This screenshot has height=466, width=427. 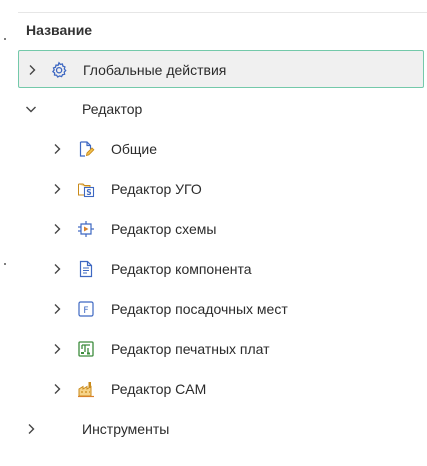 What do you see at coordinates (221, 429) in the screenshot?
I see `tree-item-tools: Инструменты` at bounding box center [221, 429].